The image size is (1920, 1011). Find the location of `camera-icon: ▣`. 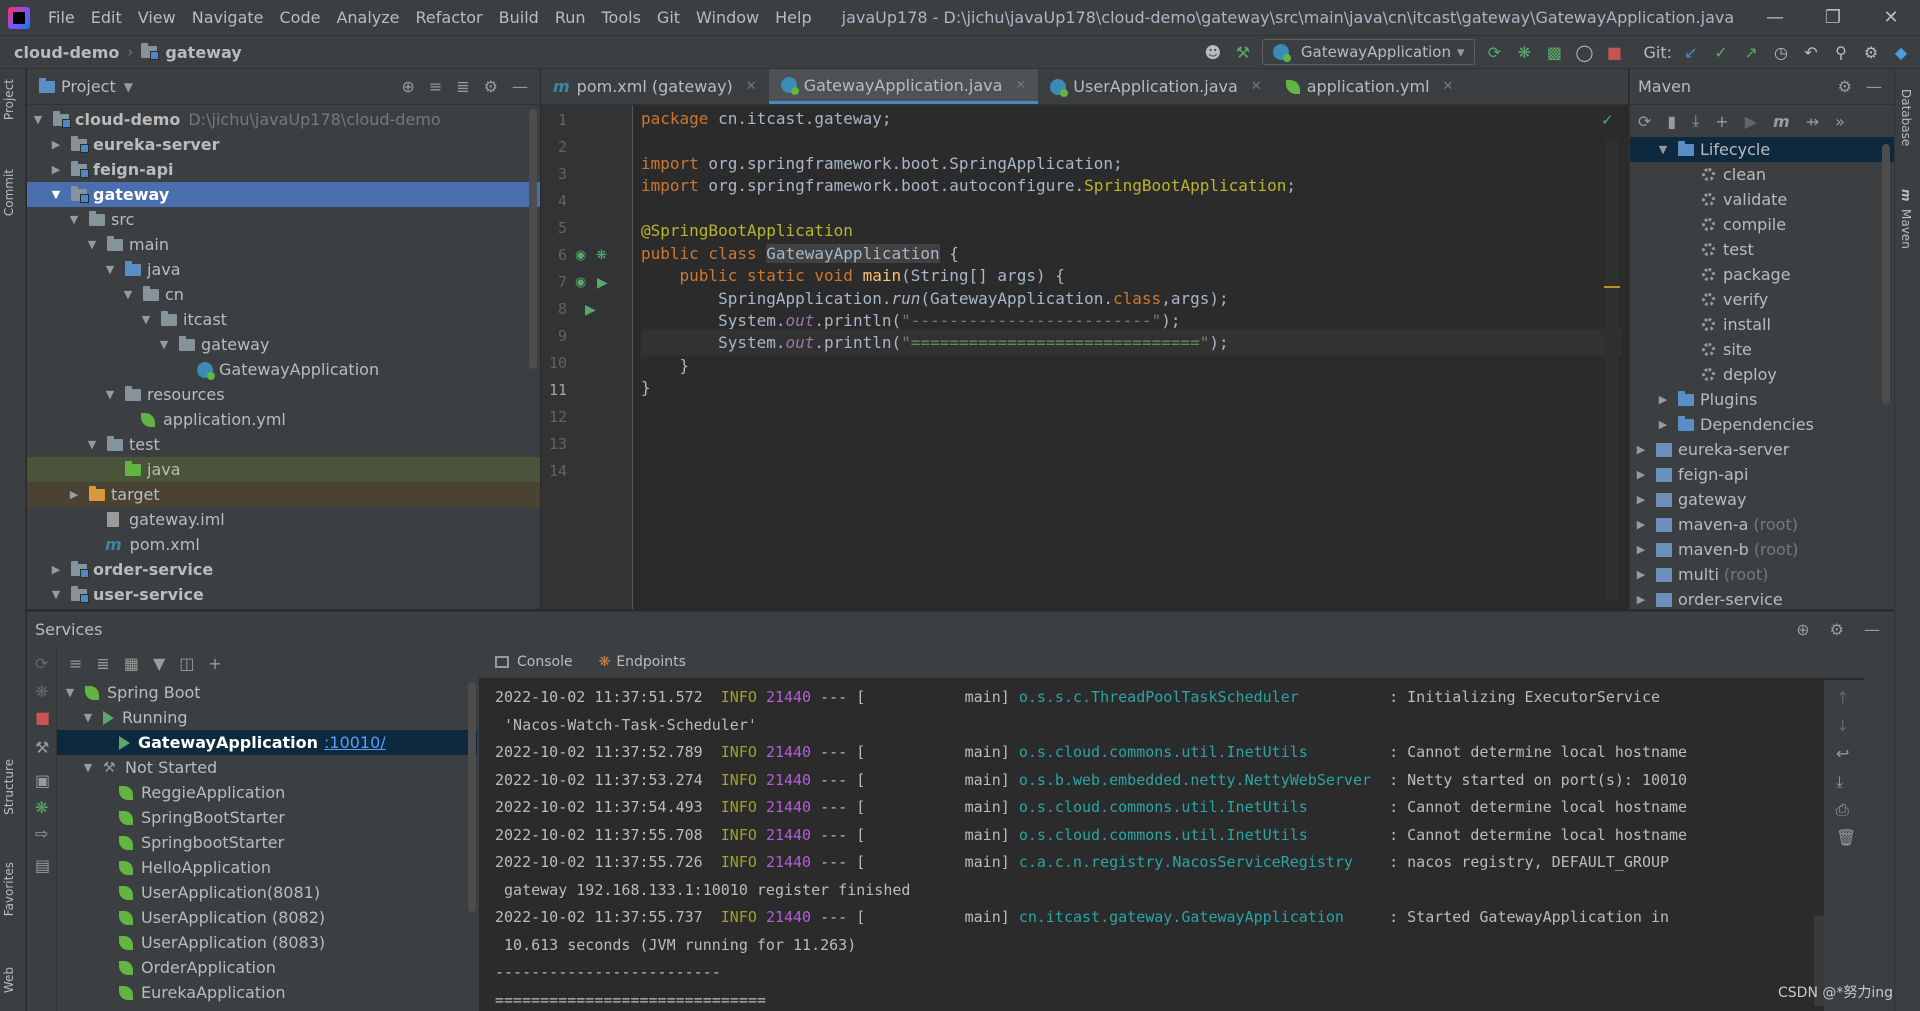

camera-icon: ▣ is located at coordinates (42, 780).